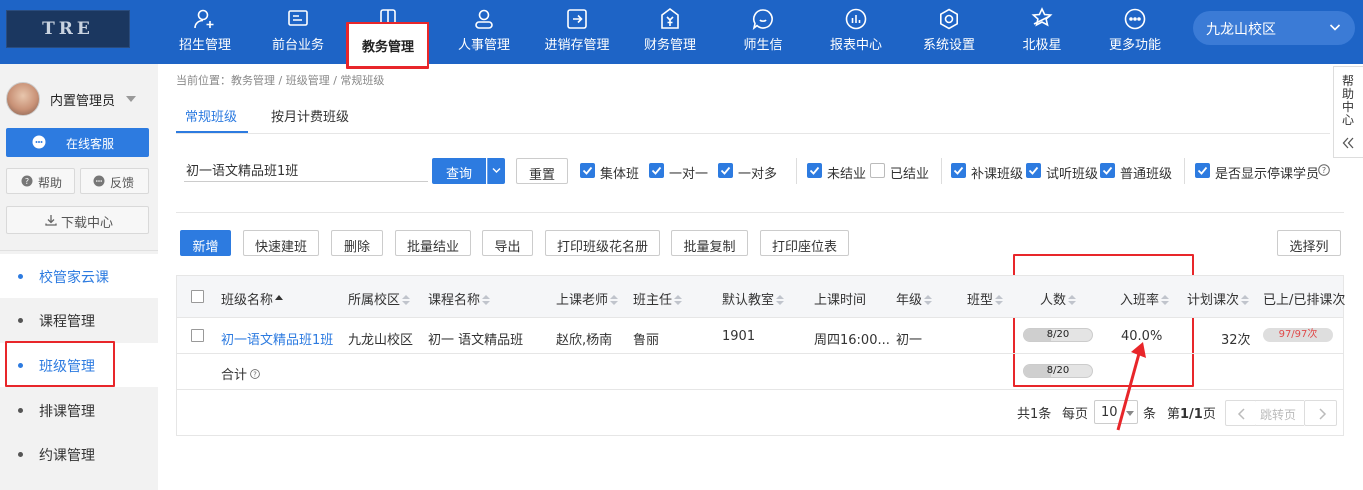 The image size is (1363, 490). Describe the element at coordinates (279, 300) in the screenshot. I see `sort-asc-icon` at that location.